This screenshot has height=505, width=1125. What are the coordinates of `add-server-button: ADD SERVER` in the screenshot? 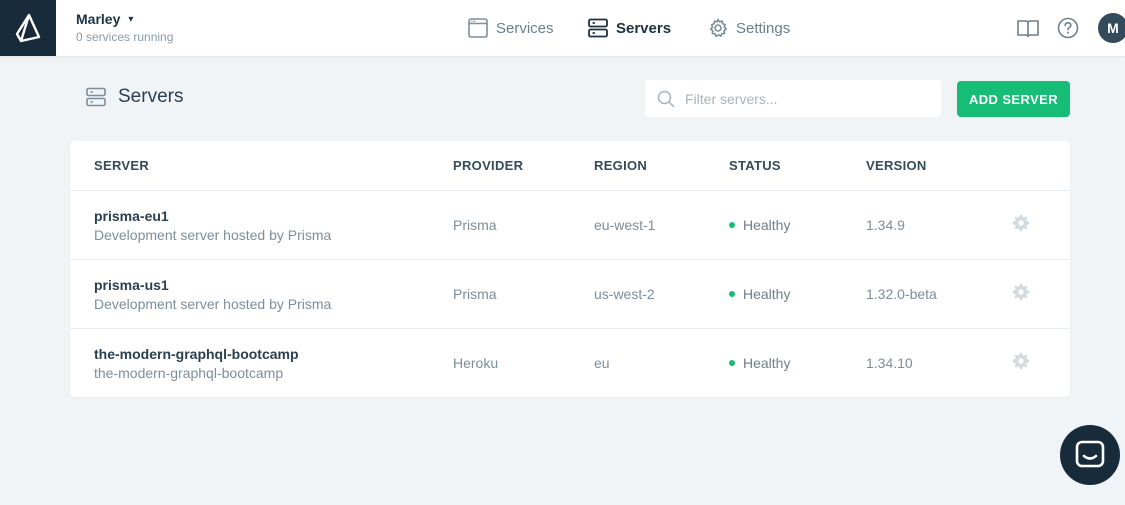 It's located at (1013, 99).